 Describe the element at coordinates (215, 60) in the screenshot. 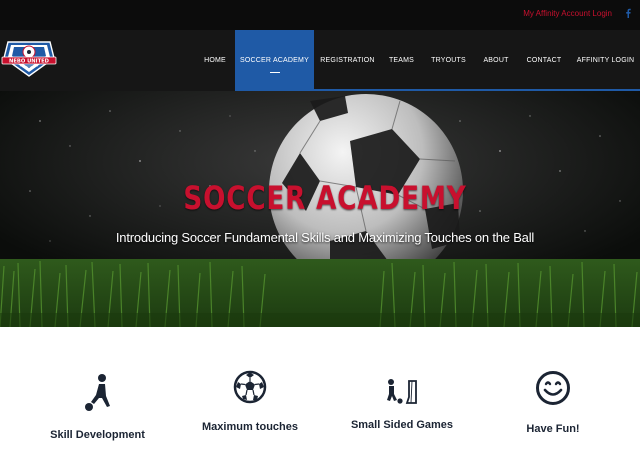

I see `nav-item-home: HOME` at that location.